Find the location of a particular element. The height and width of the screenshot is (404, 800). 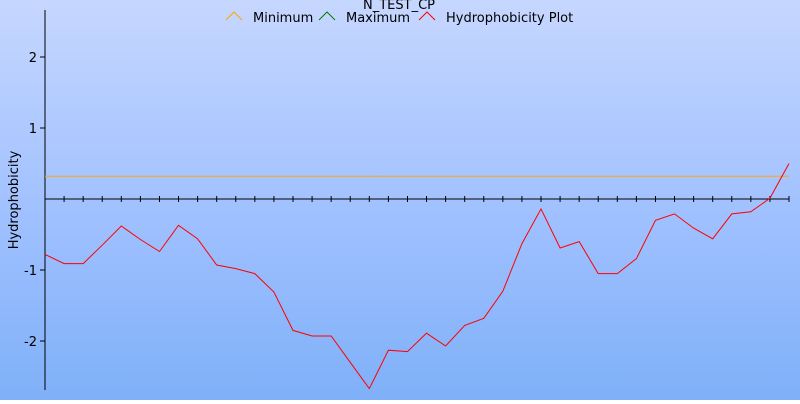

legend-label-maximum: Maximum is located at coordinates (378, 18).